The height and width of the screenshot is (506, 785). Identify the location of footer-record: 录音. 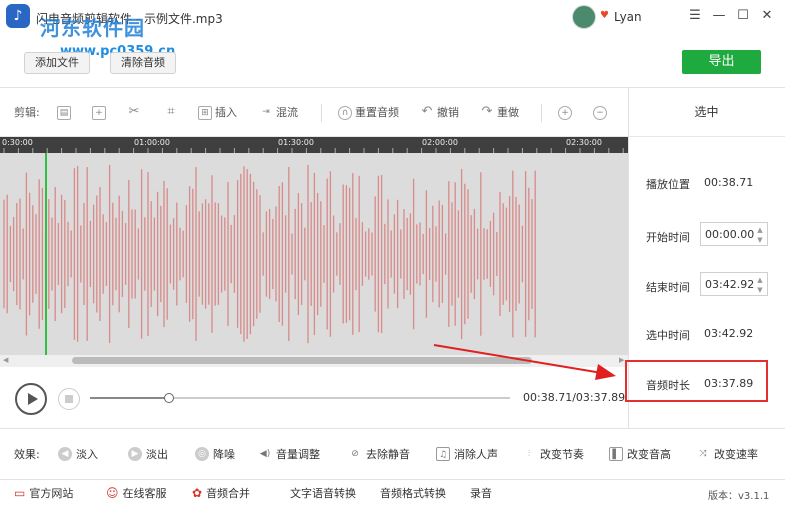
(481, 493).